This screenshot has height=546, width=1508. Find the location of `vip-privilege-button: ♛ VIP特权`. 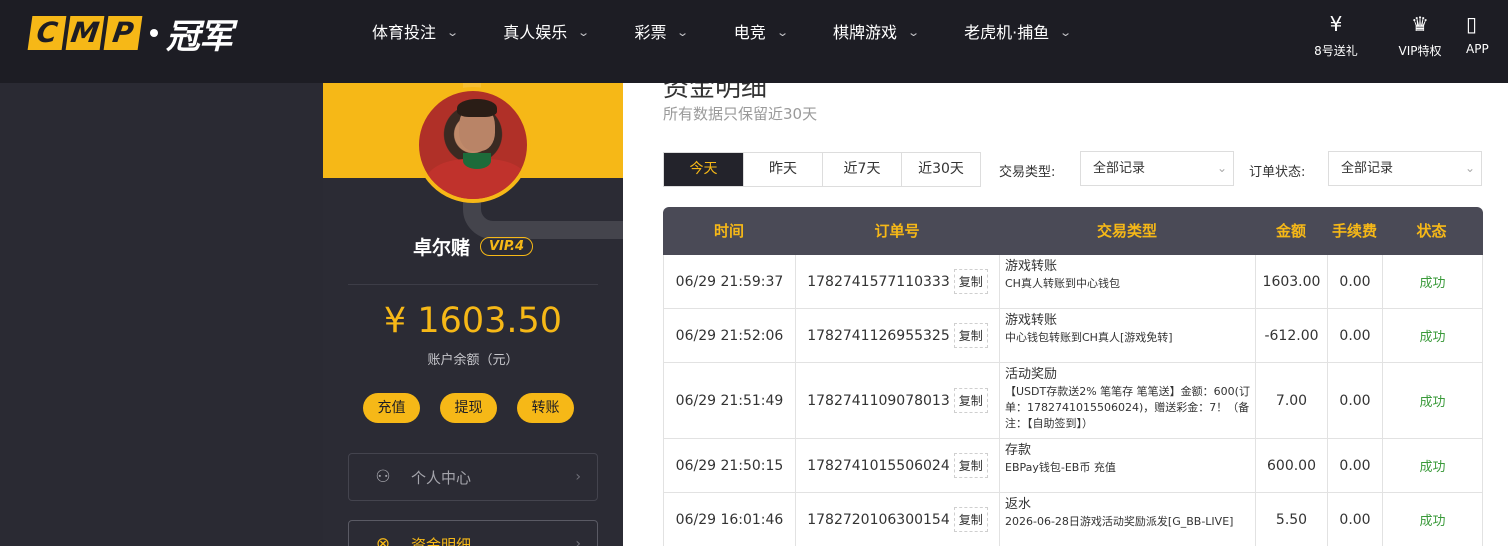

vip-privilege-button: ♛ VIP特权 is located at coordinates (1420, 35).